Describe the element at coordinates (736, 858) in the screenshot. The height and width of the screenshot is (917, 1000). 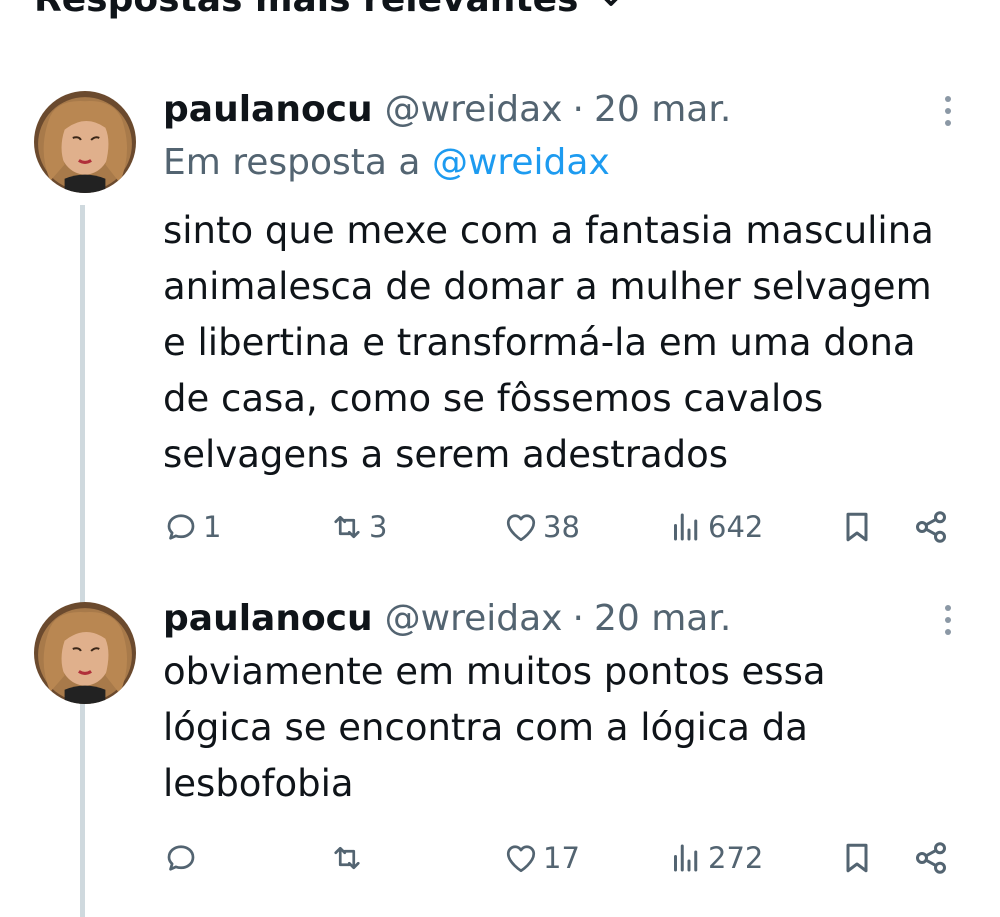
I see `views-count: 272` at that location.